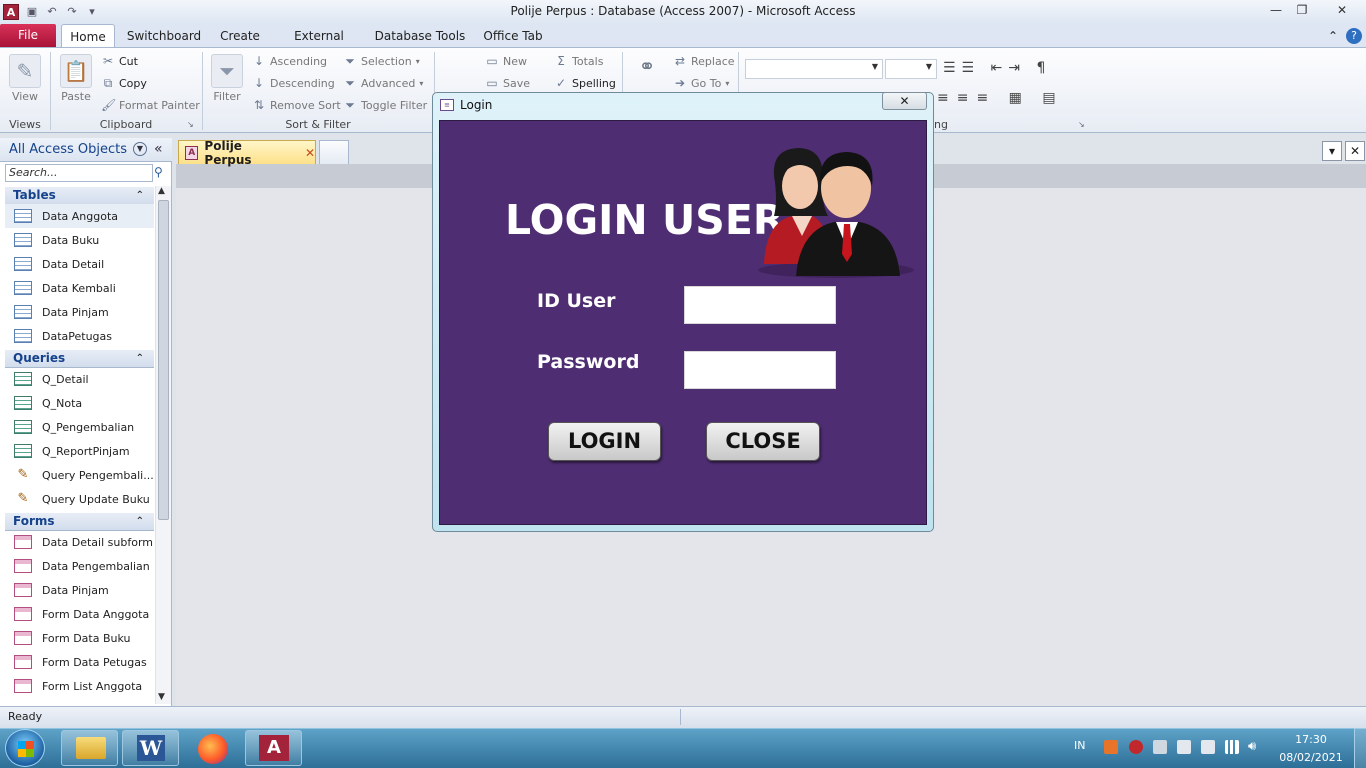 The image size is (1366, 768). What do you see at coordinates (1160, 747) in the screenshot?
I see `tray-device-icon` at bounding box center [1160, 747].